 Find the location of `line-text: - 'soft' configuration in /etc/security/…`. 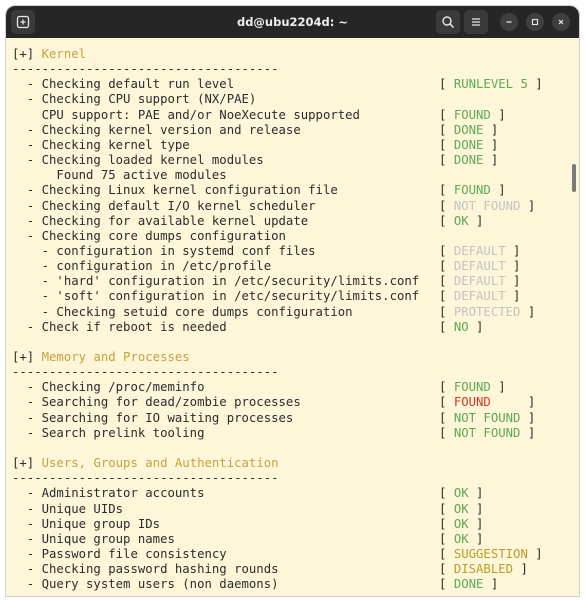

line-text: - 'soft' configuration in /etc/security/… is located at coordinates (216, 296).